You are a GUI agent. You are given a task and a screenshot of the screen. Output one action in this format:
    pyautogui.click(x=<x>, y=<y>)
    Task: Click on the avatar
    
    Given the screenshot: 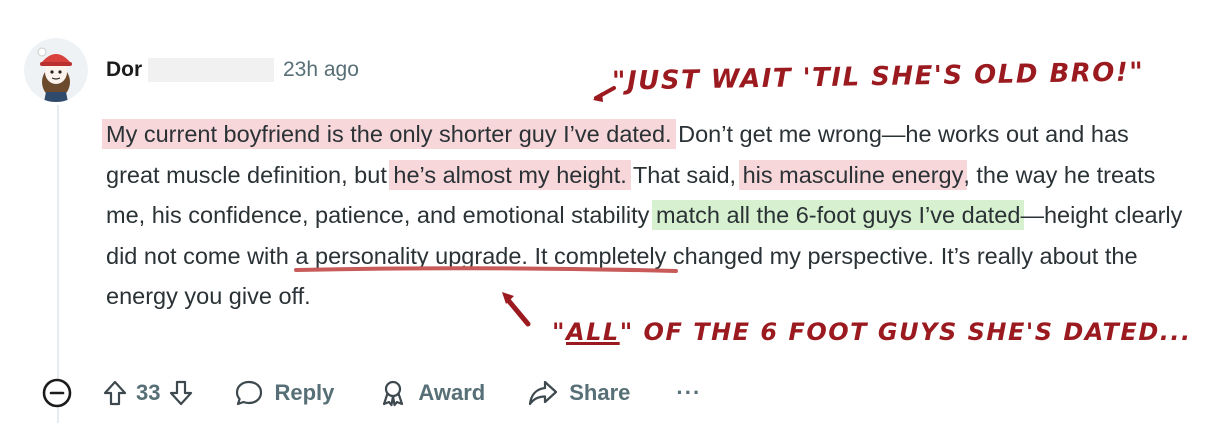 What is the action you would take?
    pyautogui.click(x=56, y=70)
    